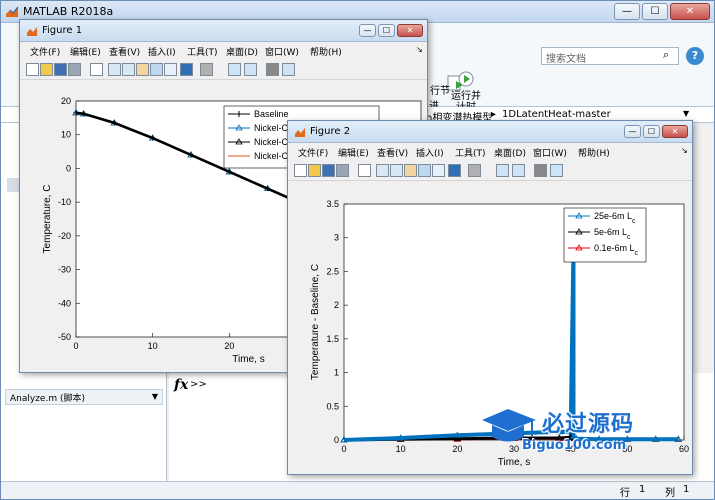 This screenshot has width=715, height=500. Describe the element at coordinates (62, 30) in the screenshot. I see `figure-1-title: Figure 1` at that location.